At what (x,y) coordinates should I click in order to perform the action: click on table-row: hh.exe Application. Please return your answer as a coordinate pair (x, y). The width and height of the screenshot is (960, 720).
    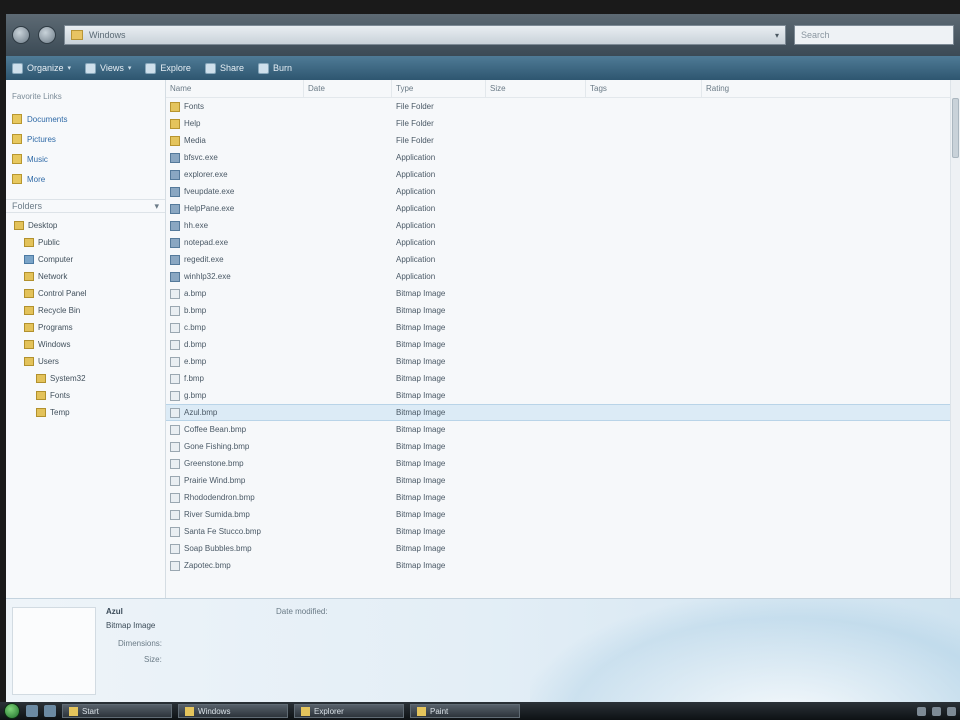
    Looking at the image, I should click on (563, 225).